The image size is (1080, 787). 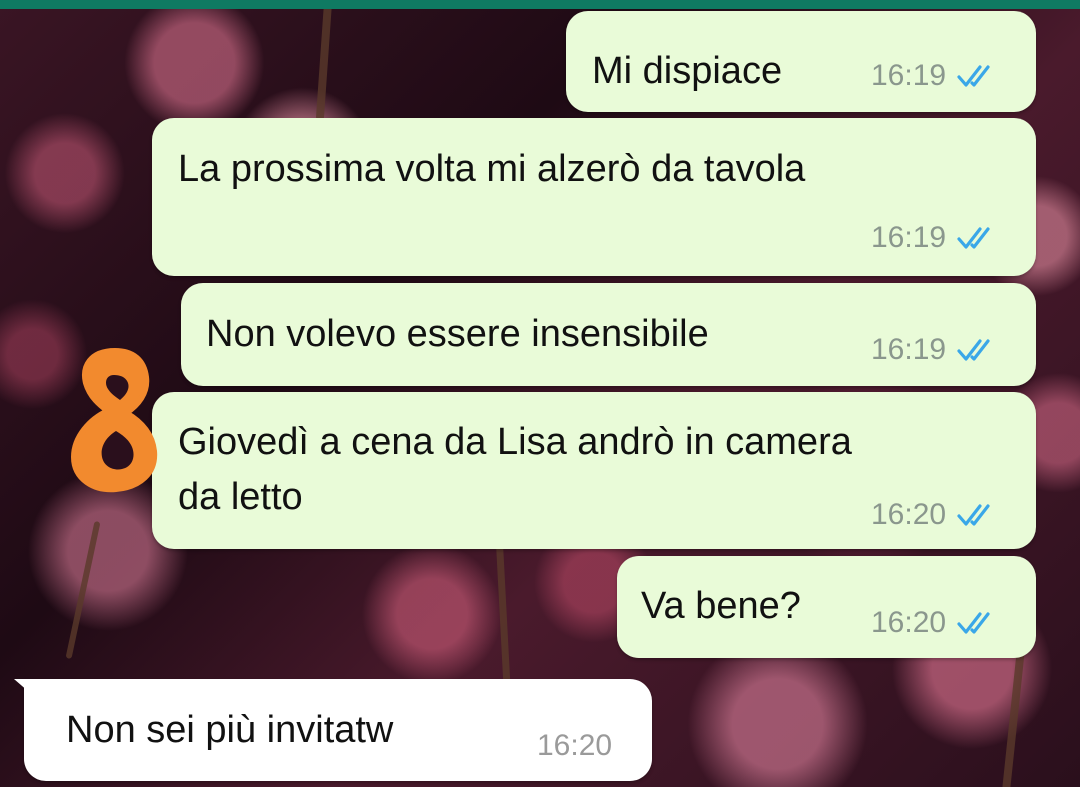 What do you see at coordinates (240, 497) in the screenshot?
I see `message-text-line2: da letto` at bounding box center [240, 497].